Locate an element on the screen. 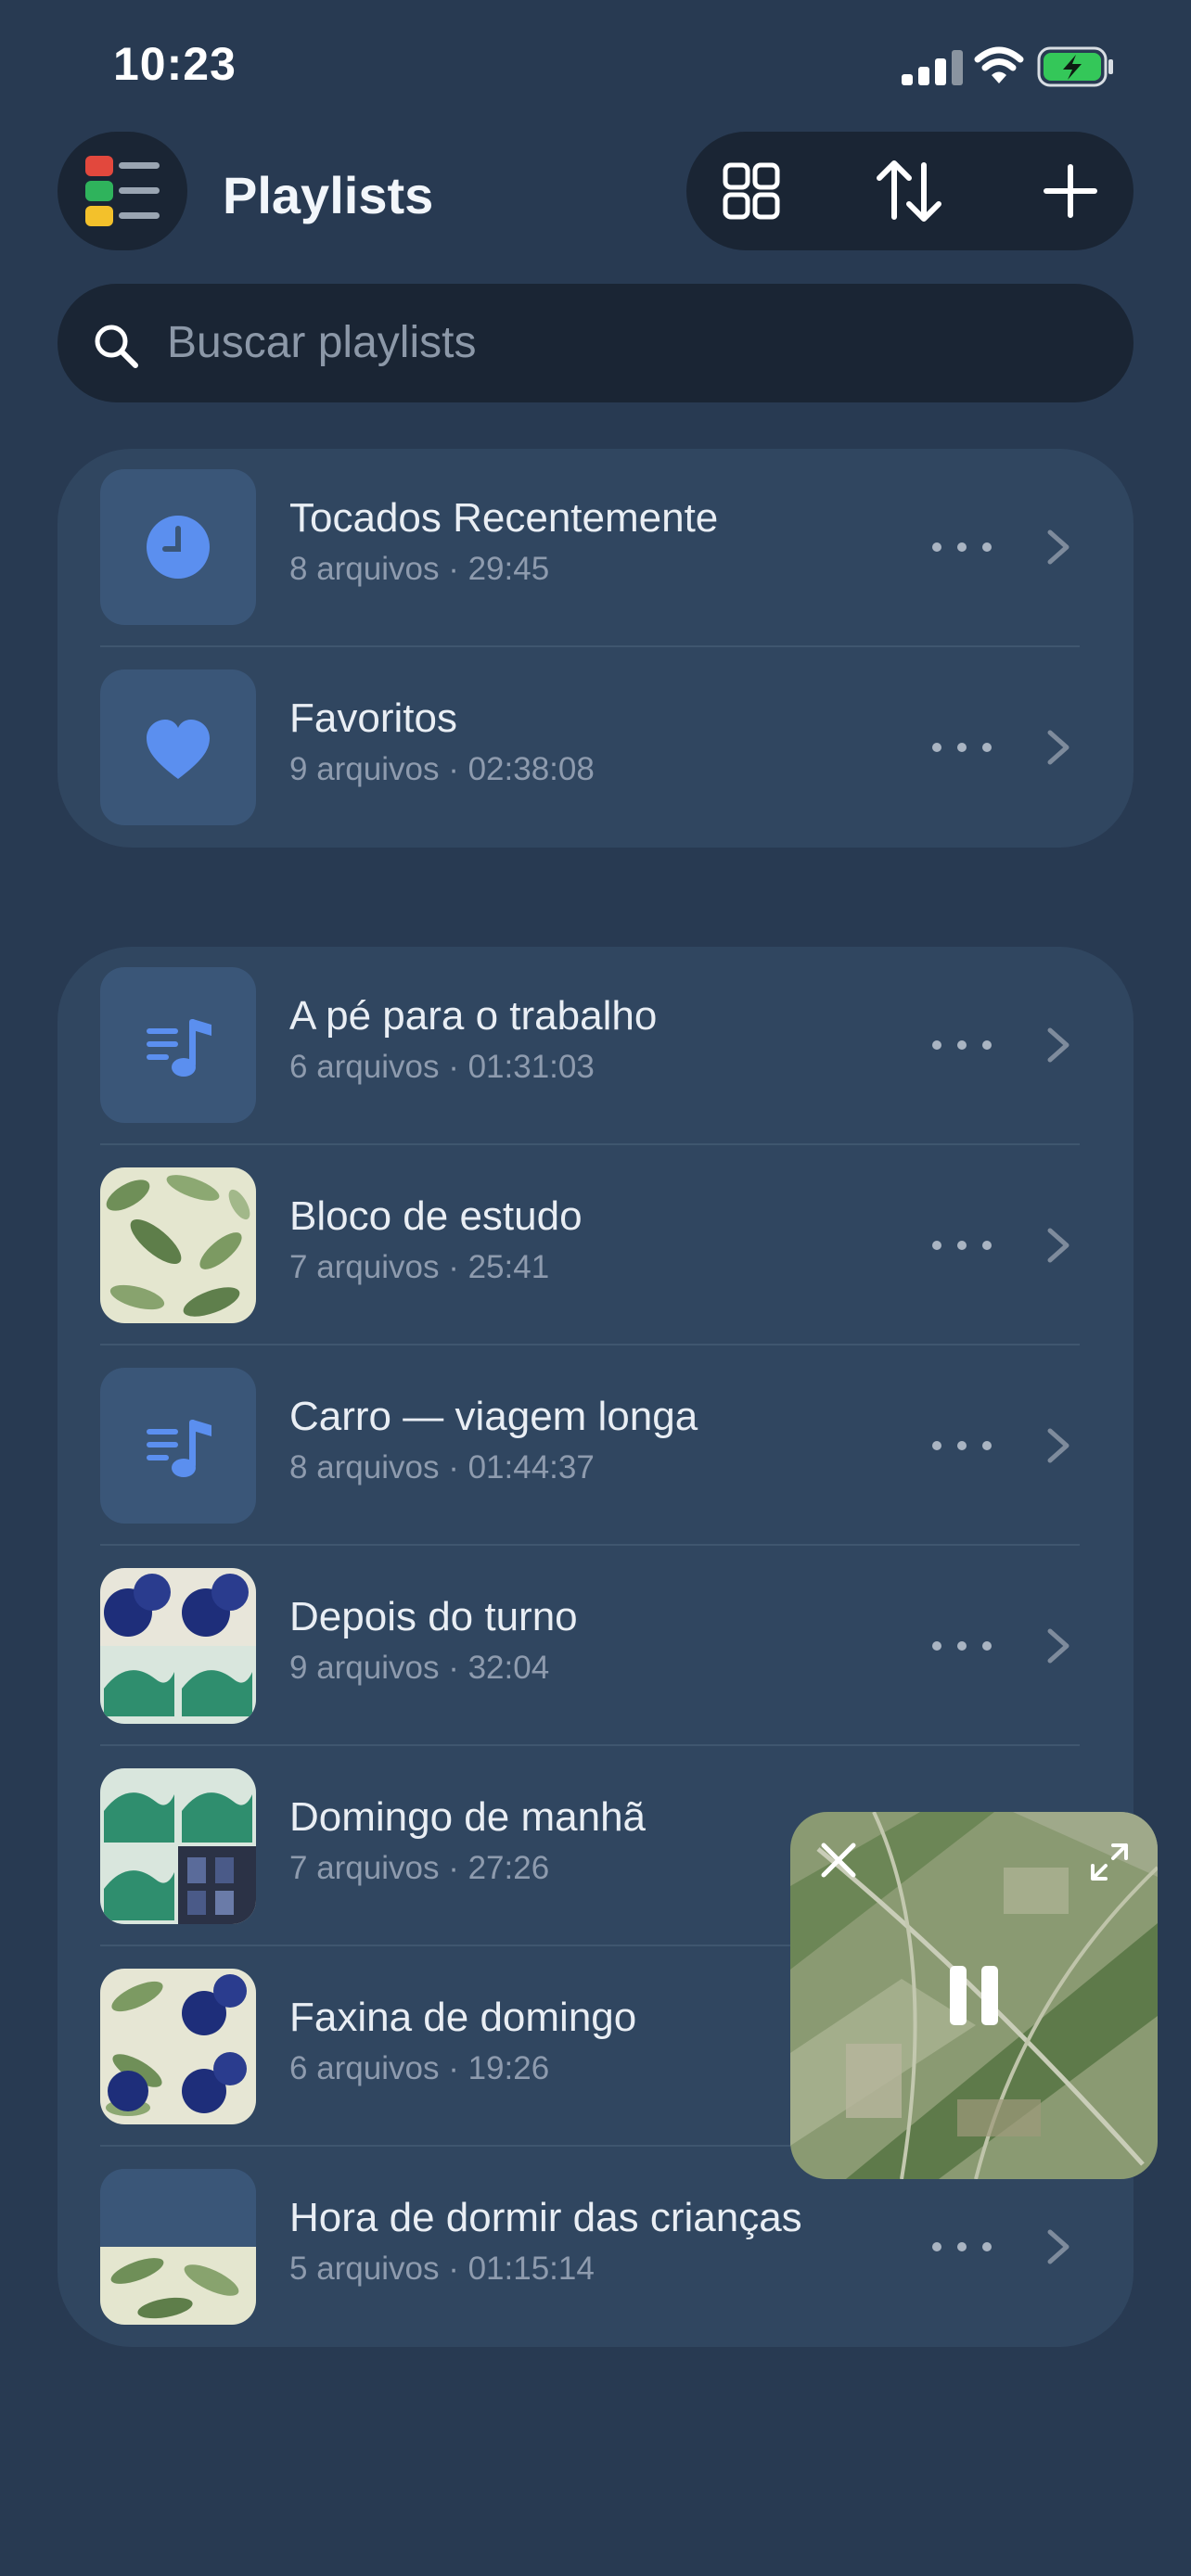 The width and height of the screenshot is (1191, 2576). mini-player is located at coordinates (974, 1995).